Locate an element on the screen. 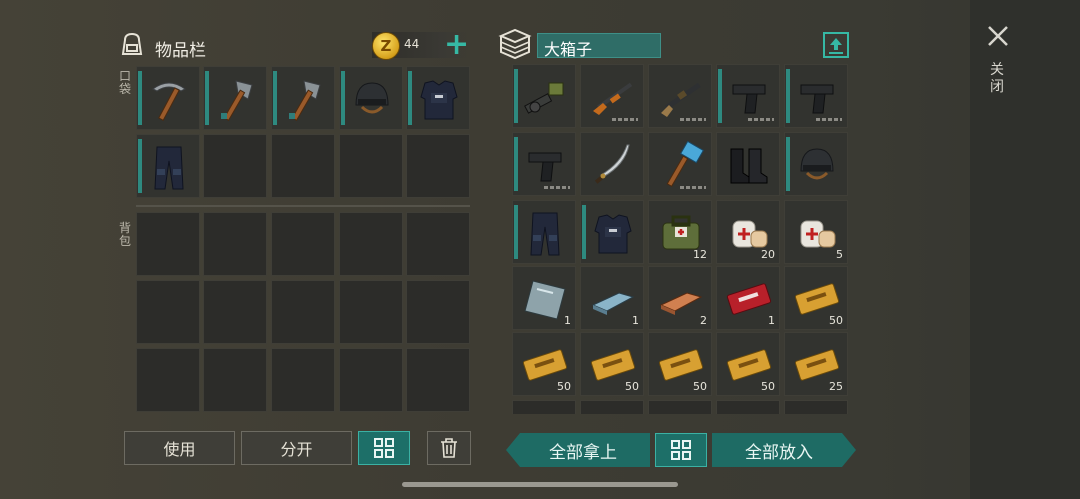 The height and width of the screenshot is (499, 1080). box-title-field: 大箱子 is located at coordinates (599, 46).